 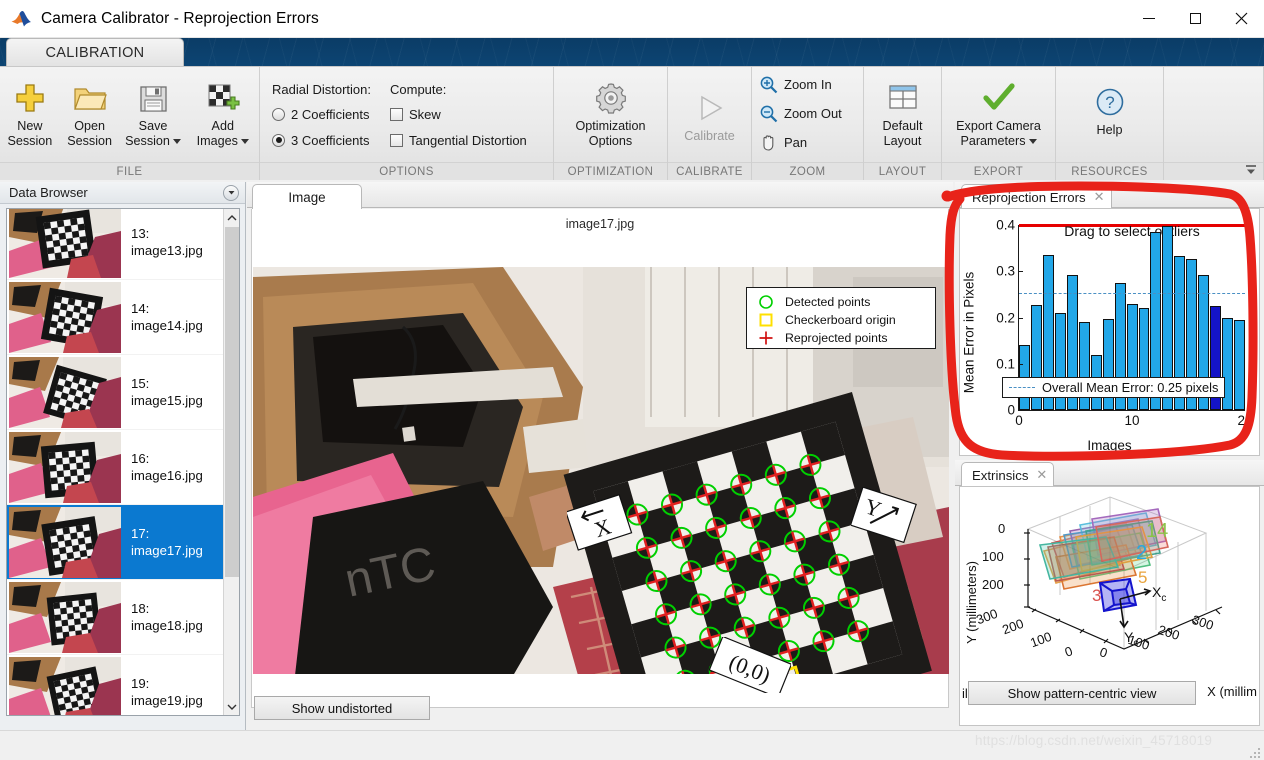 I want to click on list-item: 13: image13.jpg, so click(x=116, y=244).